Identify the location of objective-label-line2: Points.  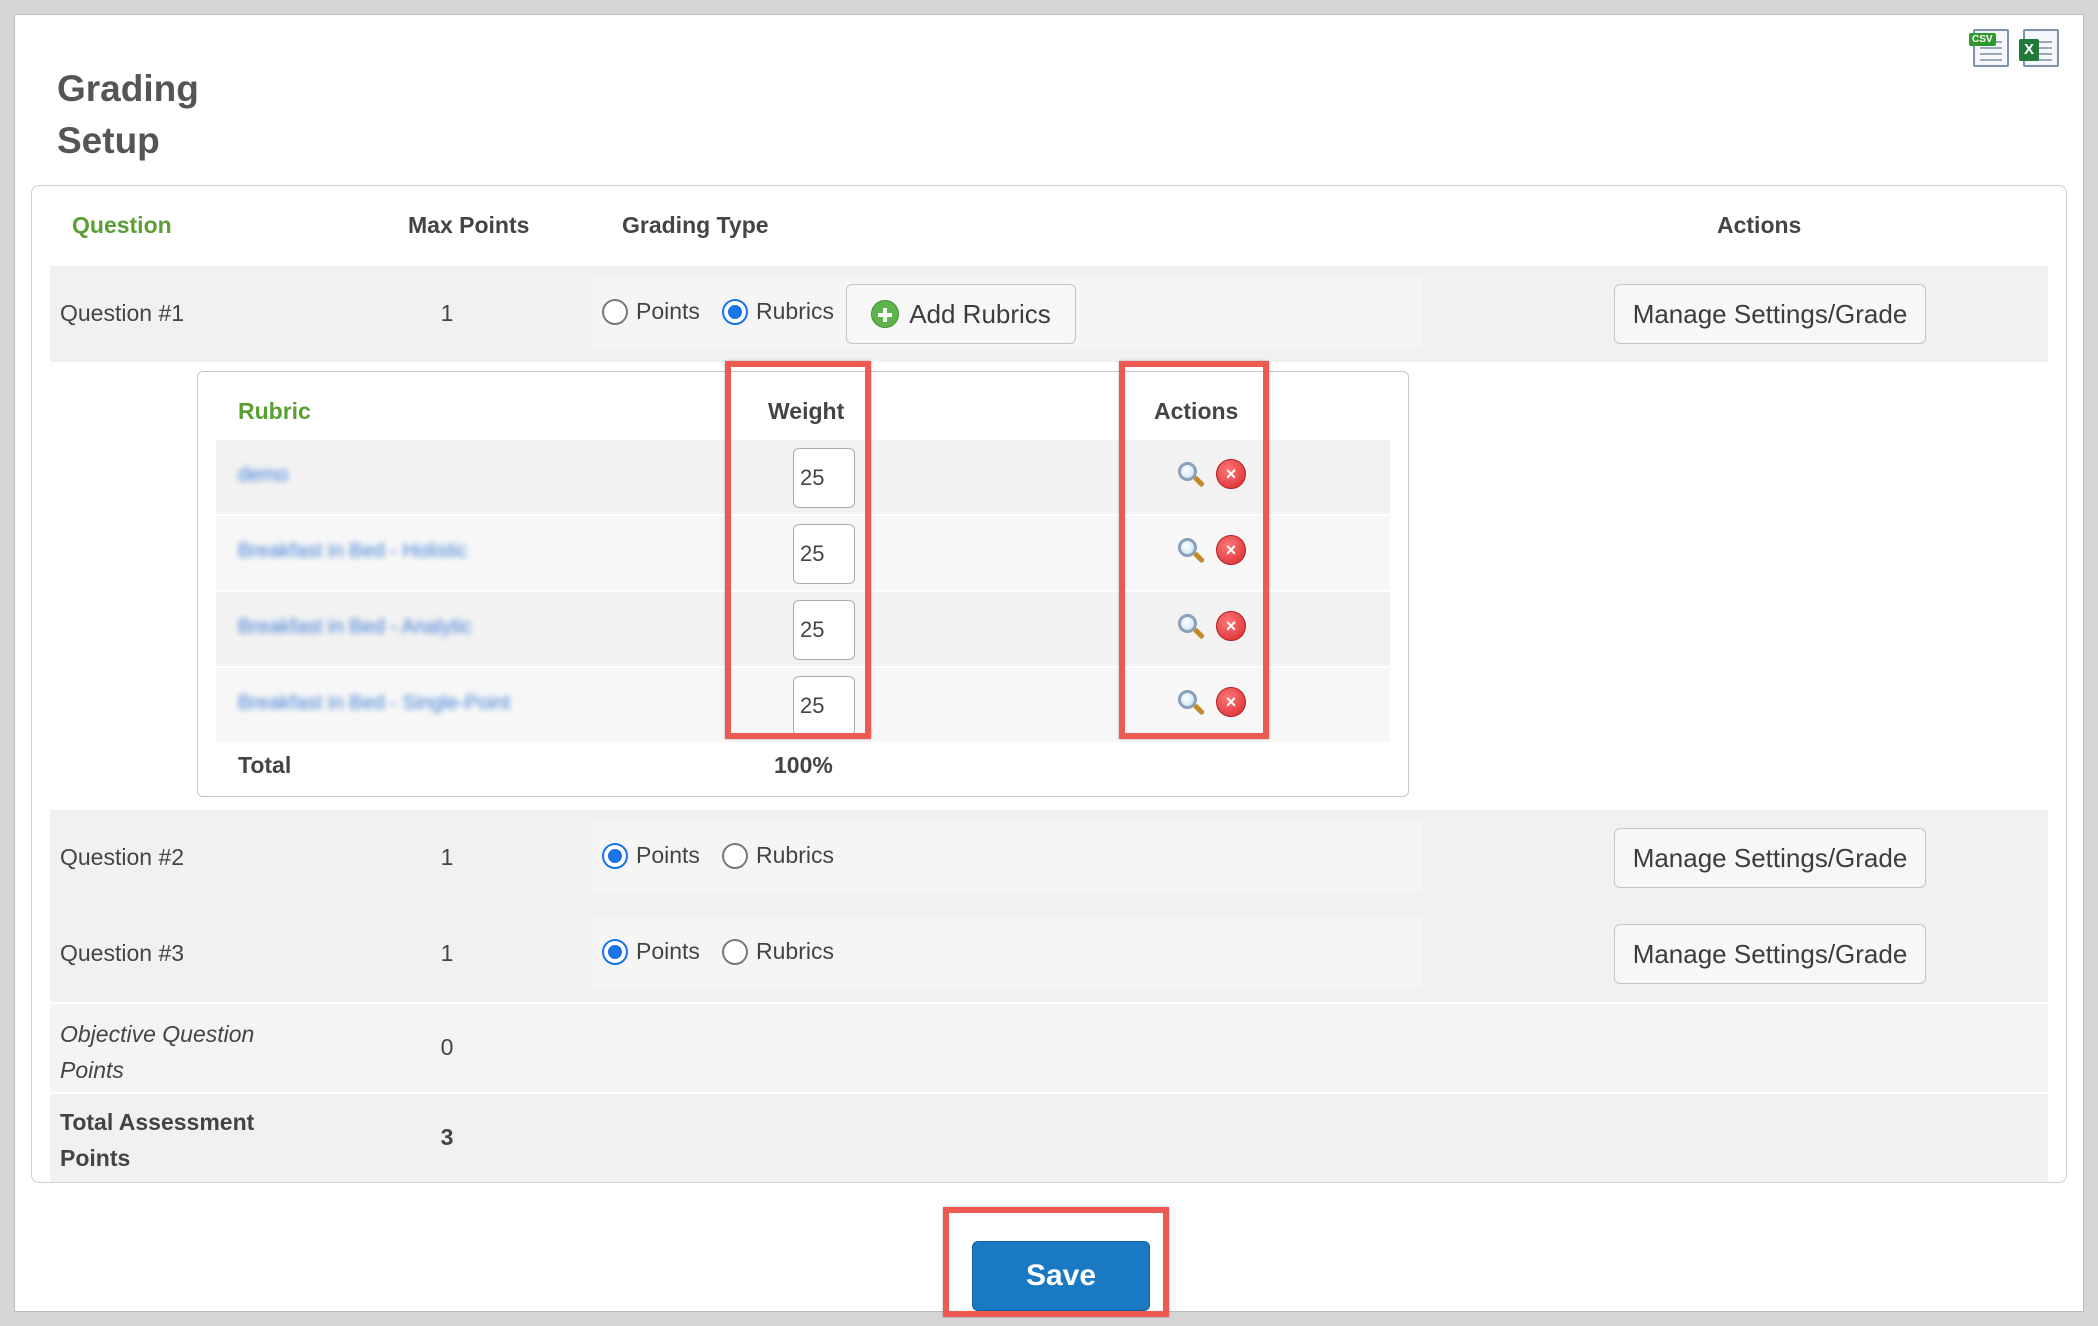
(92, 1070).